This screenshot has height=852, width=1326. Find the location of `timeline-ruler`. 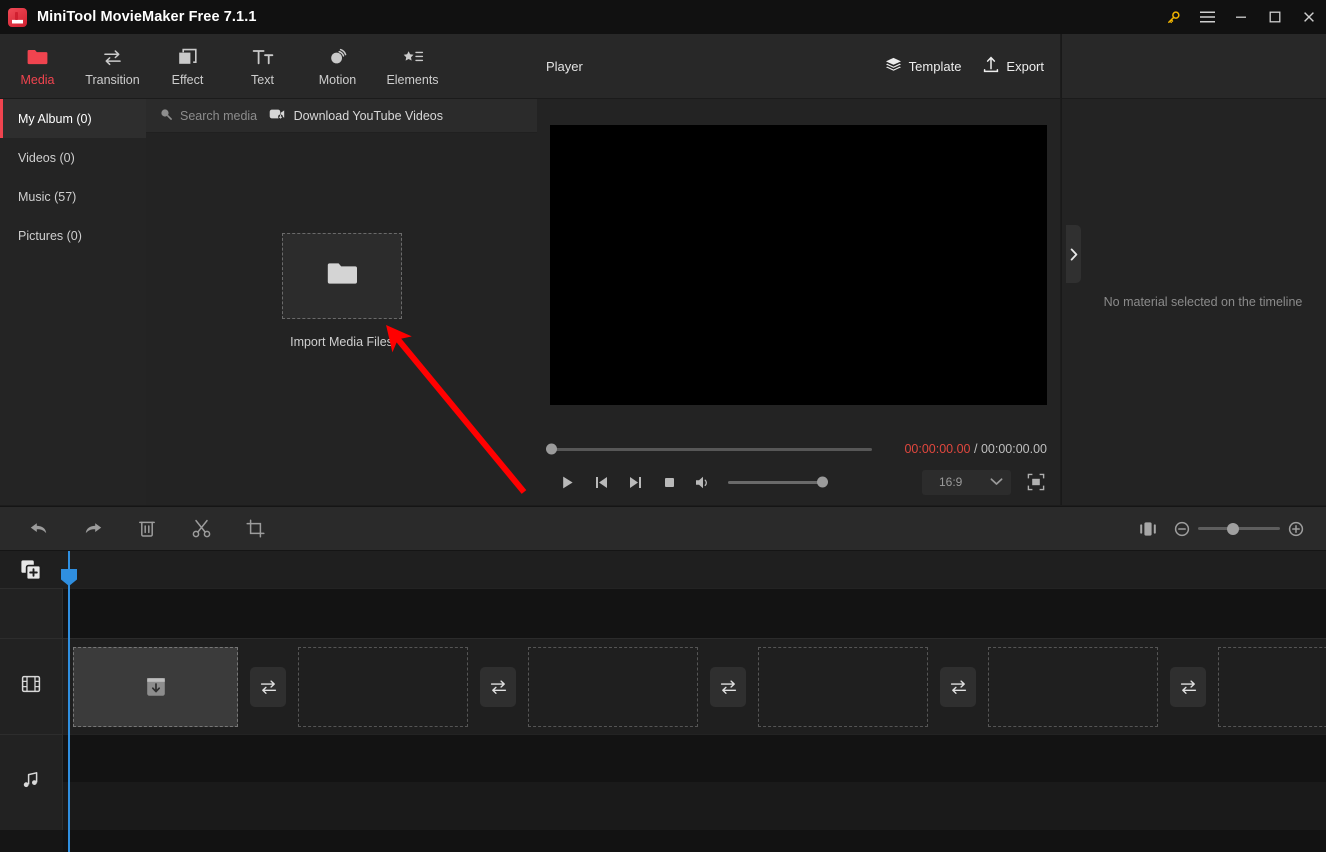

timeline-ruler is located at coordinates (663, 569).